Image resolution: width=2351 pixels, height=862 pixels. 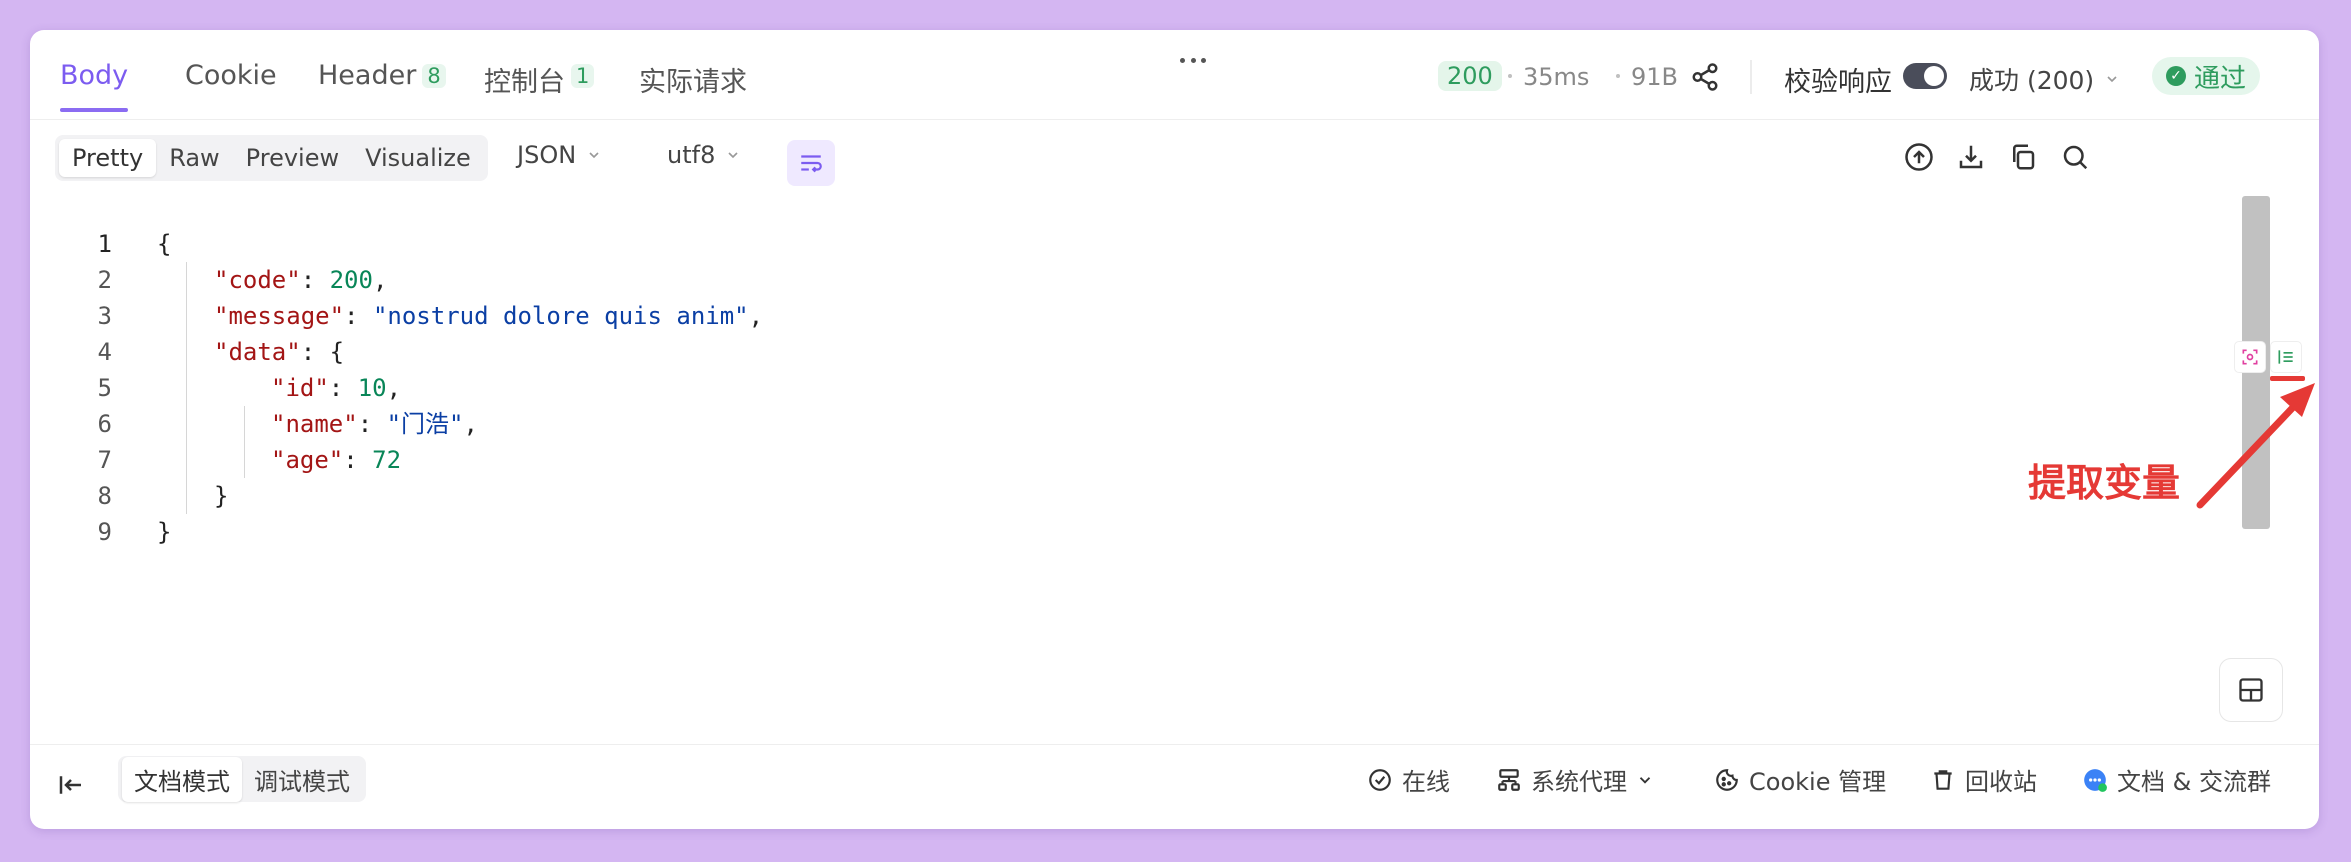 I want to click on mode-segmented: 文档模式 调试模式, so click(x=242, y=779).